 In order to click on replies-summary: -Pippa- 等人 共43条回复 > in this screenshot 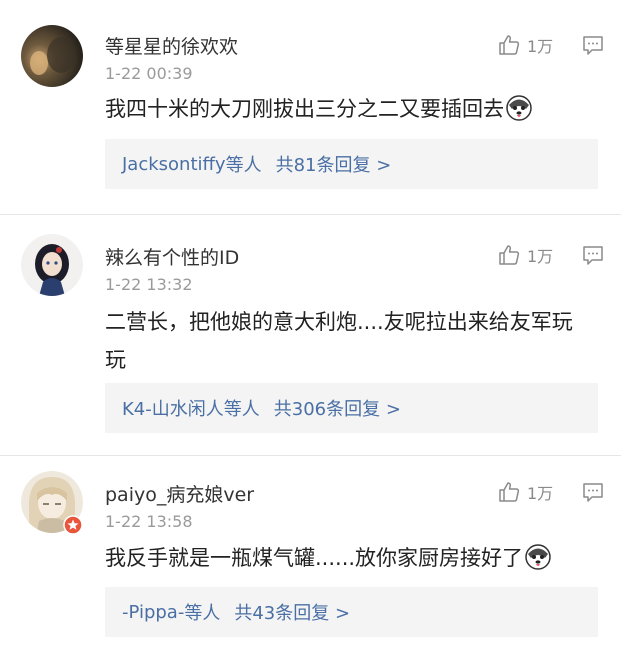, I will do `click(351, 612)`.